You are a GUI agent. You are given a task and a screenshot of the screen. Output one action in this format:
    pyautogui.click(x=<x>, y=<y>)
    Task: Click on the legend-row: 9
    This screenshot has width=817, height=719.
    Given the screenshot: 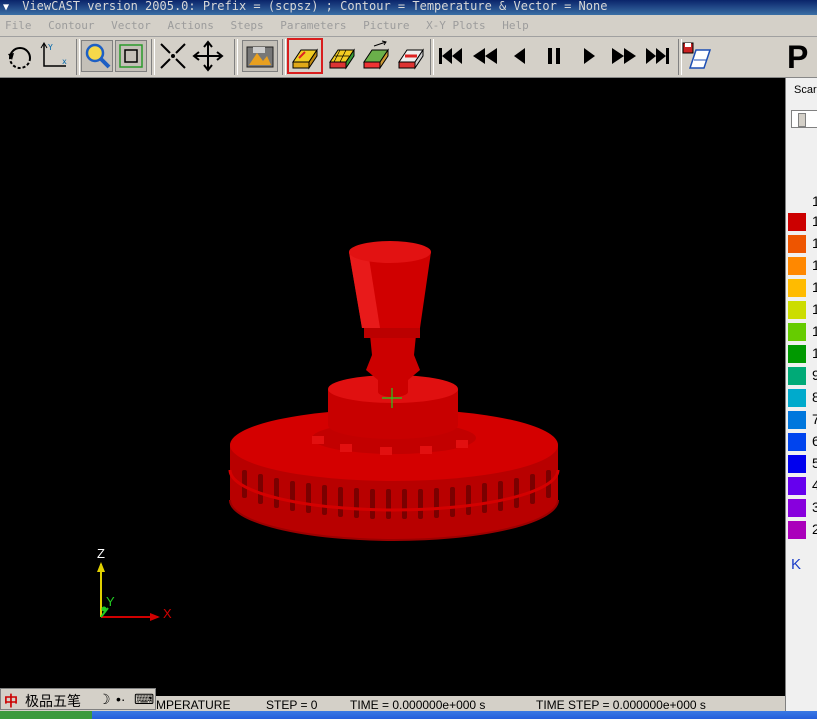 What is the action you would take?
    pyautogui.click(x=802, y=376)
    